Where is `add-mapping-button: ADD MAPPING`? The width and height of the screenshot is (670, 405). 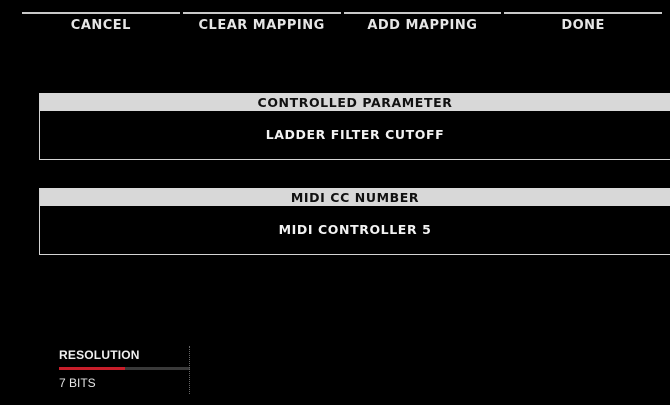
add-mapping-button: ADD MAPPING is located at coordinates (422, 26).